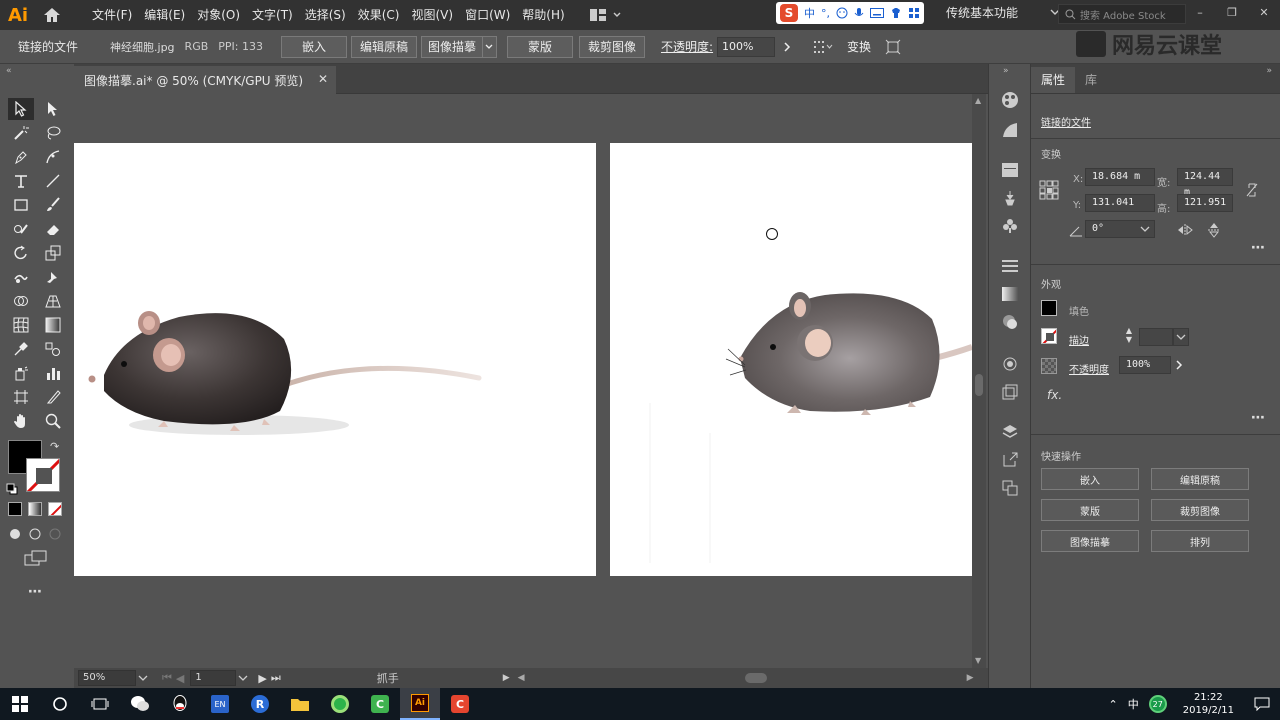 Image resolution: width=1280 pixels, height=720 pixels. Describe the element at coordinates (1010, 170) in the screenshot. I see `swatches-icon` at that location.